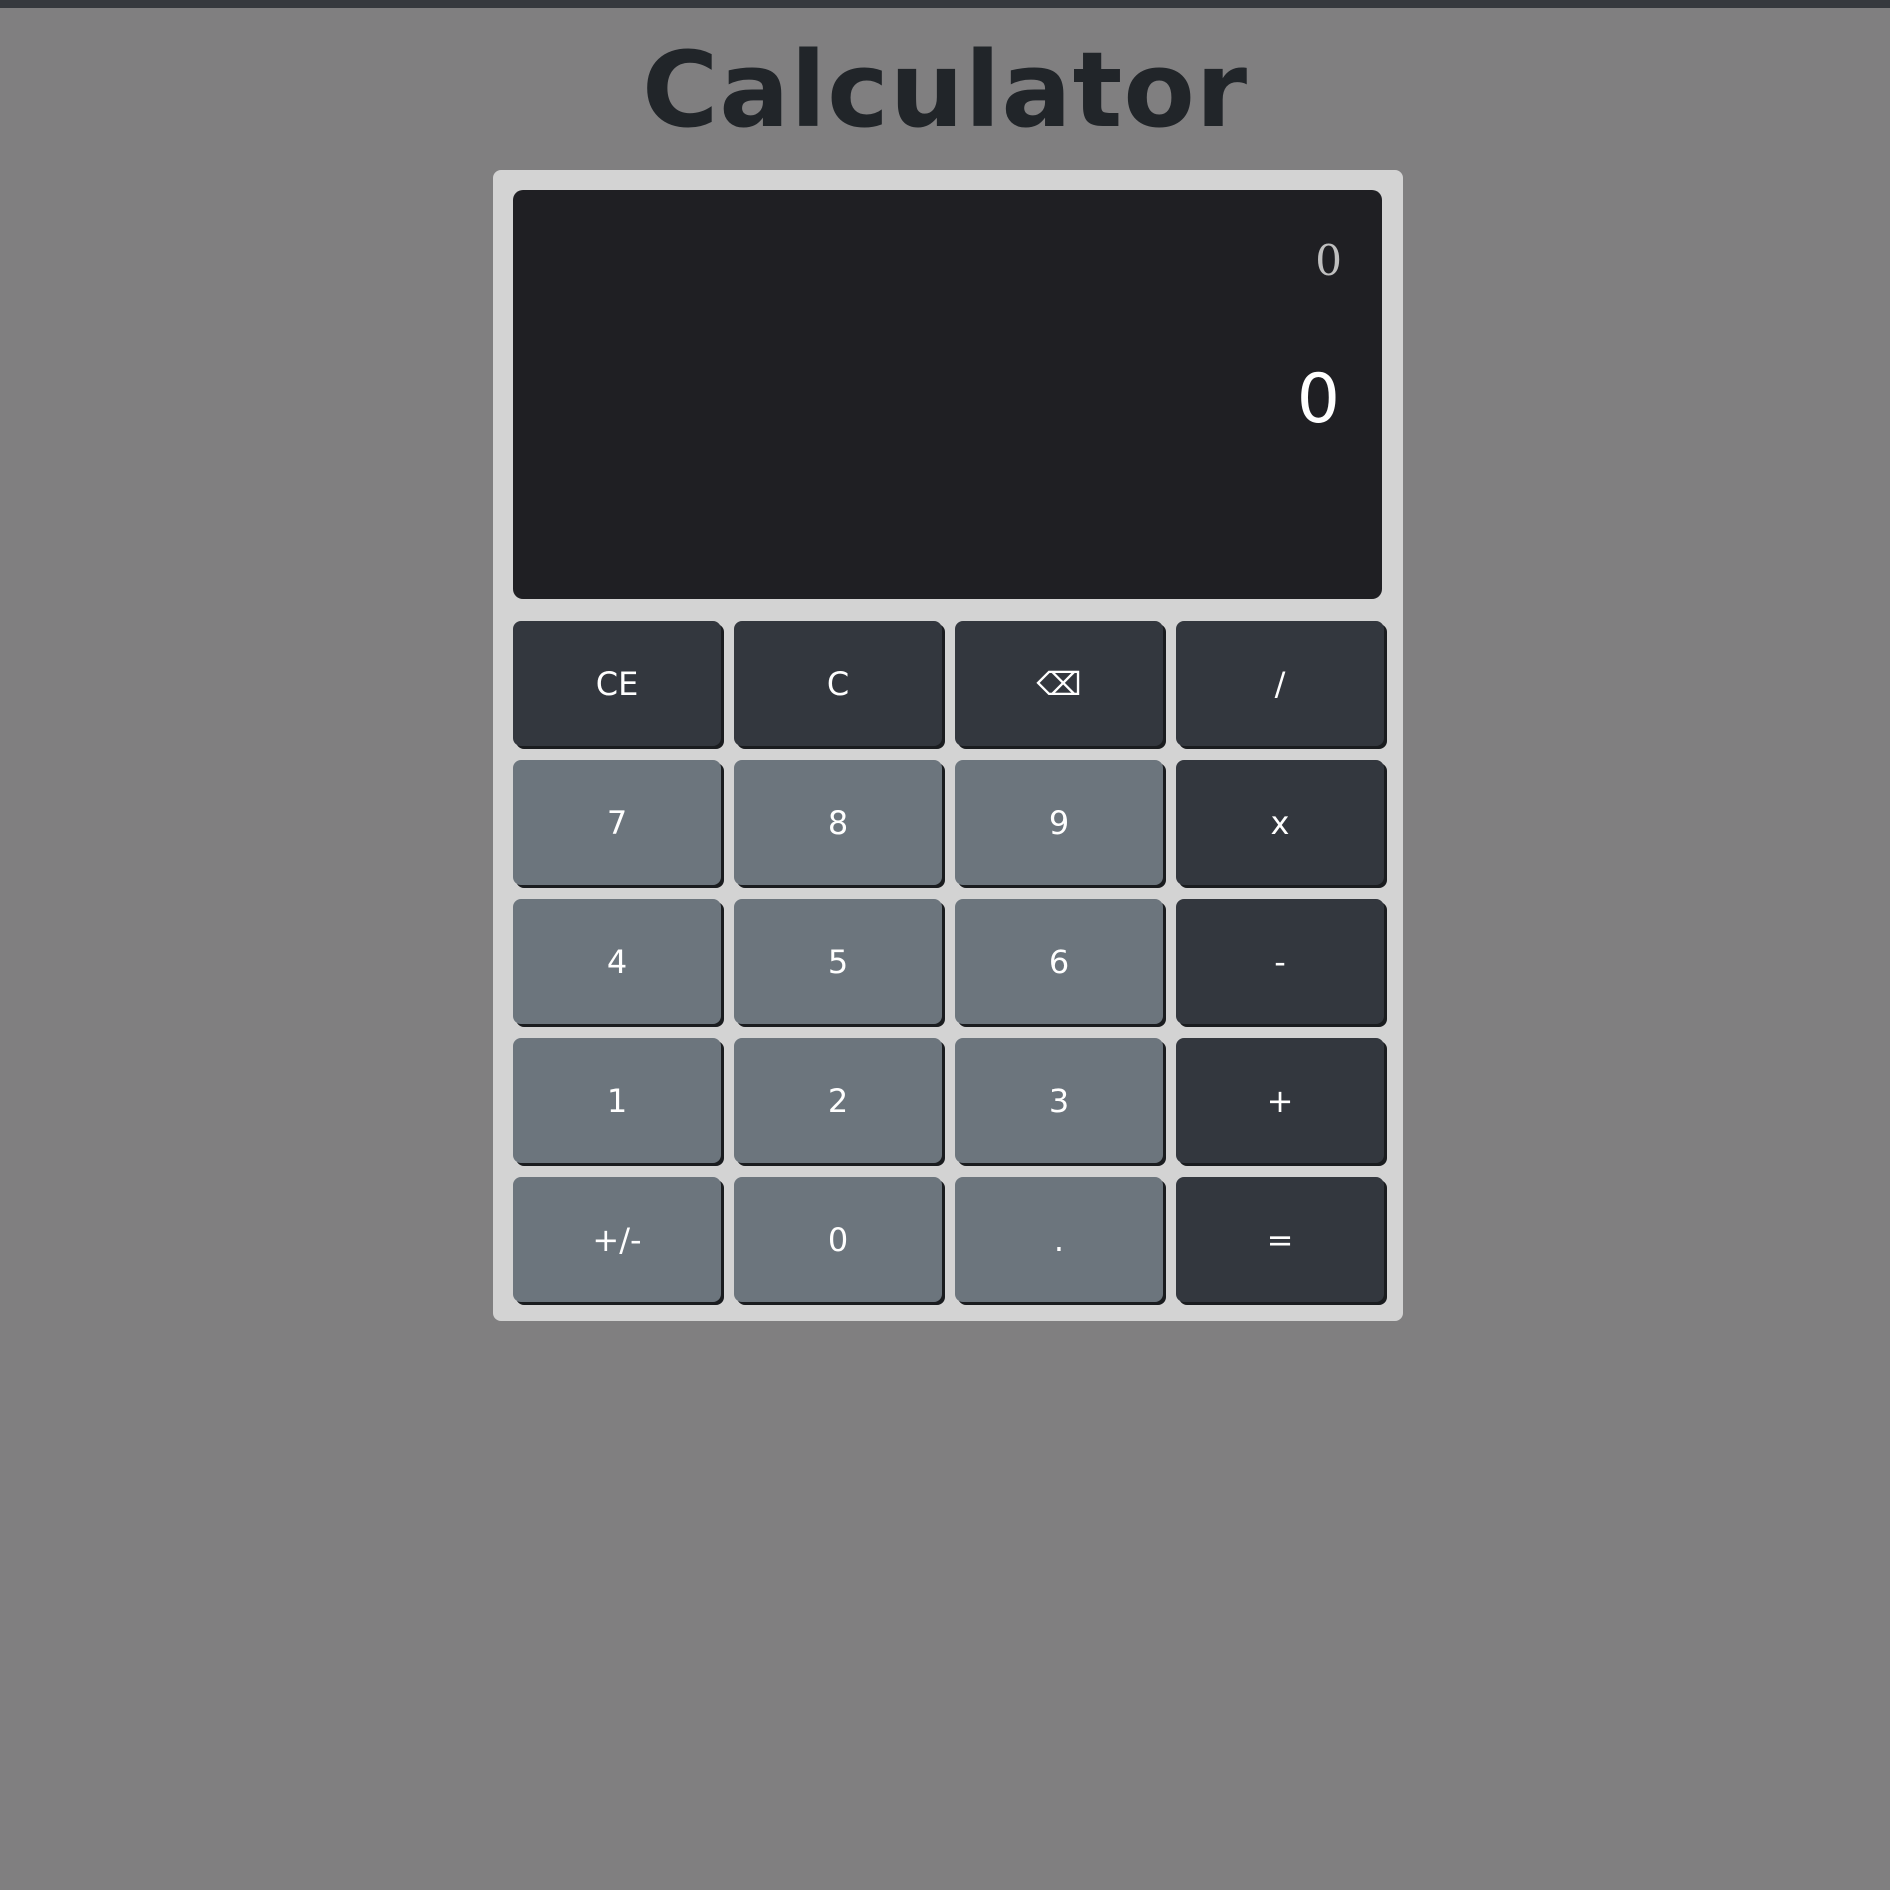 The width and height of the screenshot is (1890, 1890). What do you see at coordinates (1059, 822) in the screenshot?
I see `digit-9-button: 9` at bounding box center [1059, 822].